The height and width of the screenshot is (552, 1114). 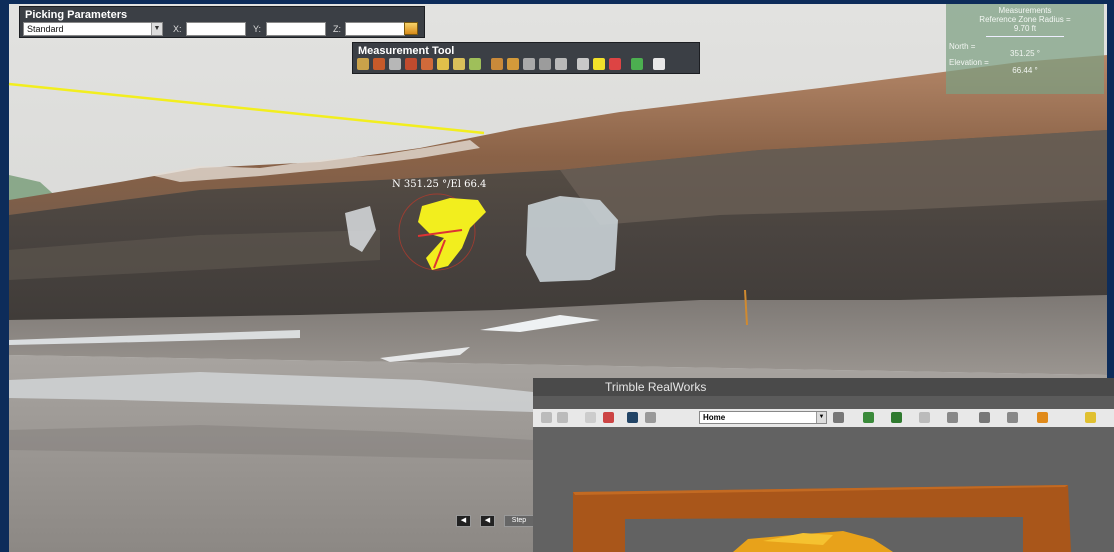 What do you see at coordinates (76, 15) in the screenshot?
I see `picking-parameters-title: Picking Parameters` at bounding box center [76, 15].